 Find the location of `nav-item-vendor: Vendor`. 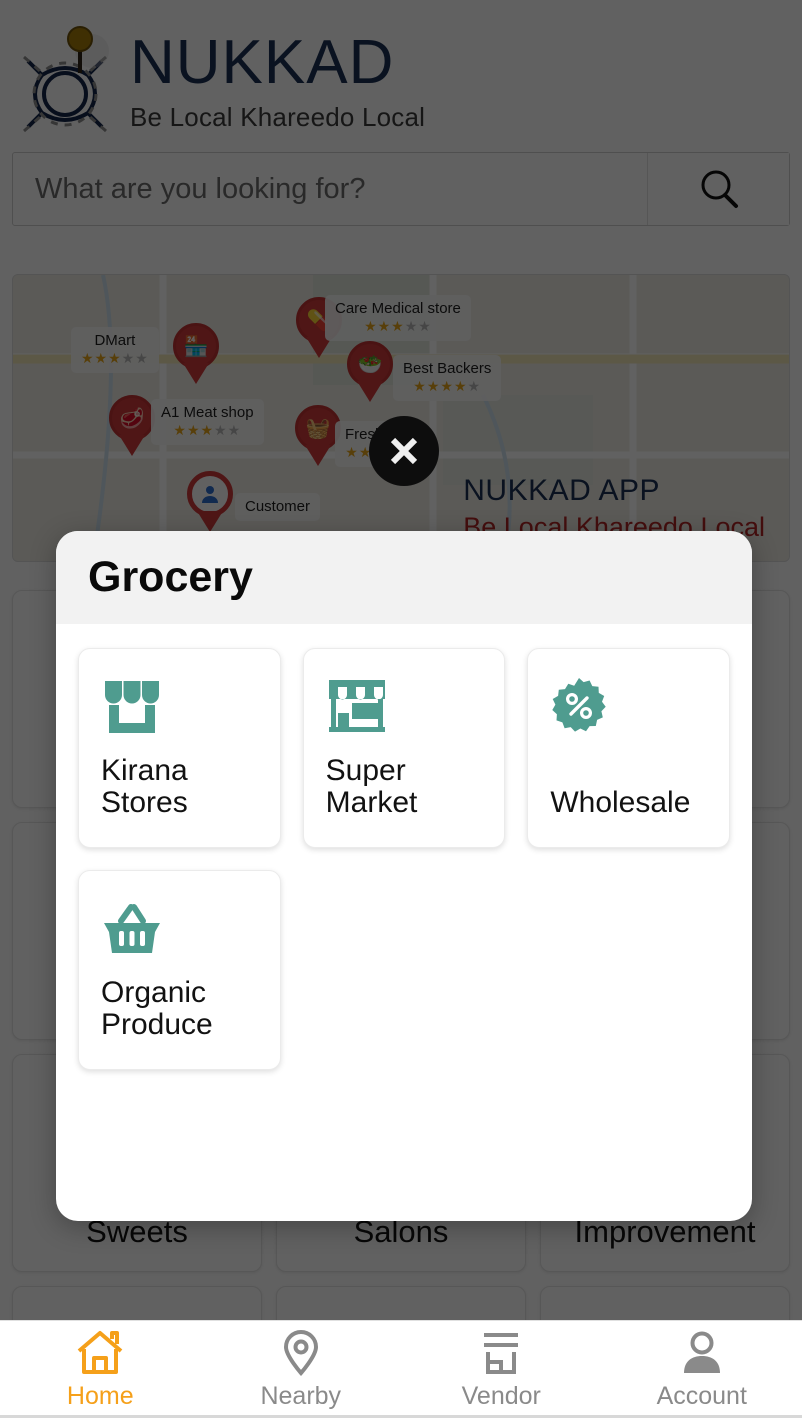

nav-item-vendor: Vendor is located at coordinates (501, 1369).